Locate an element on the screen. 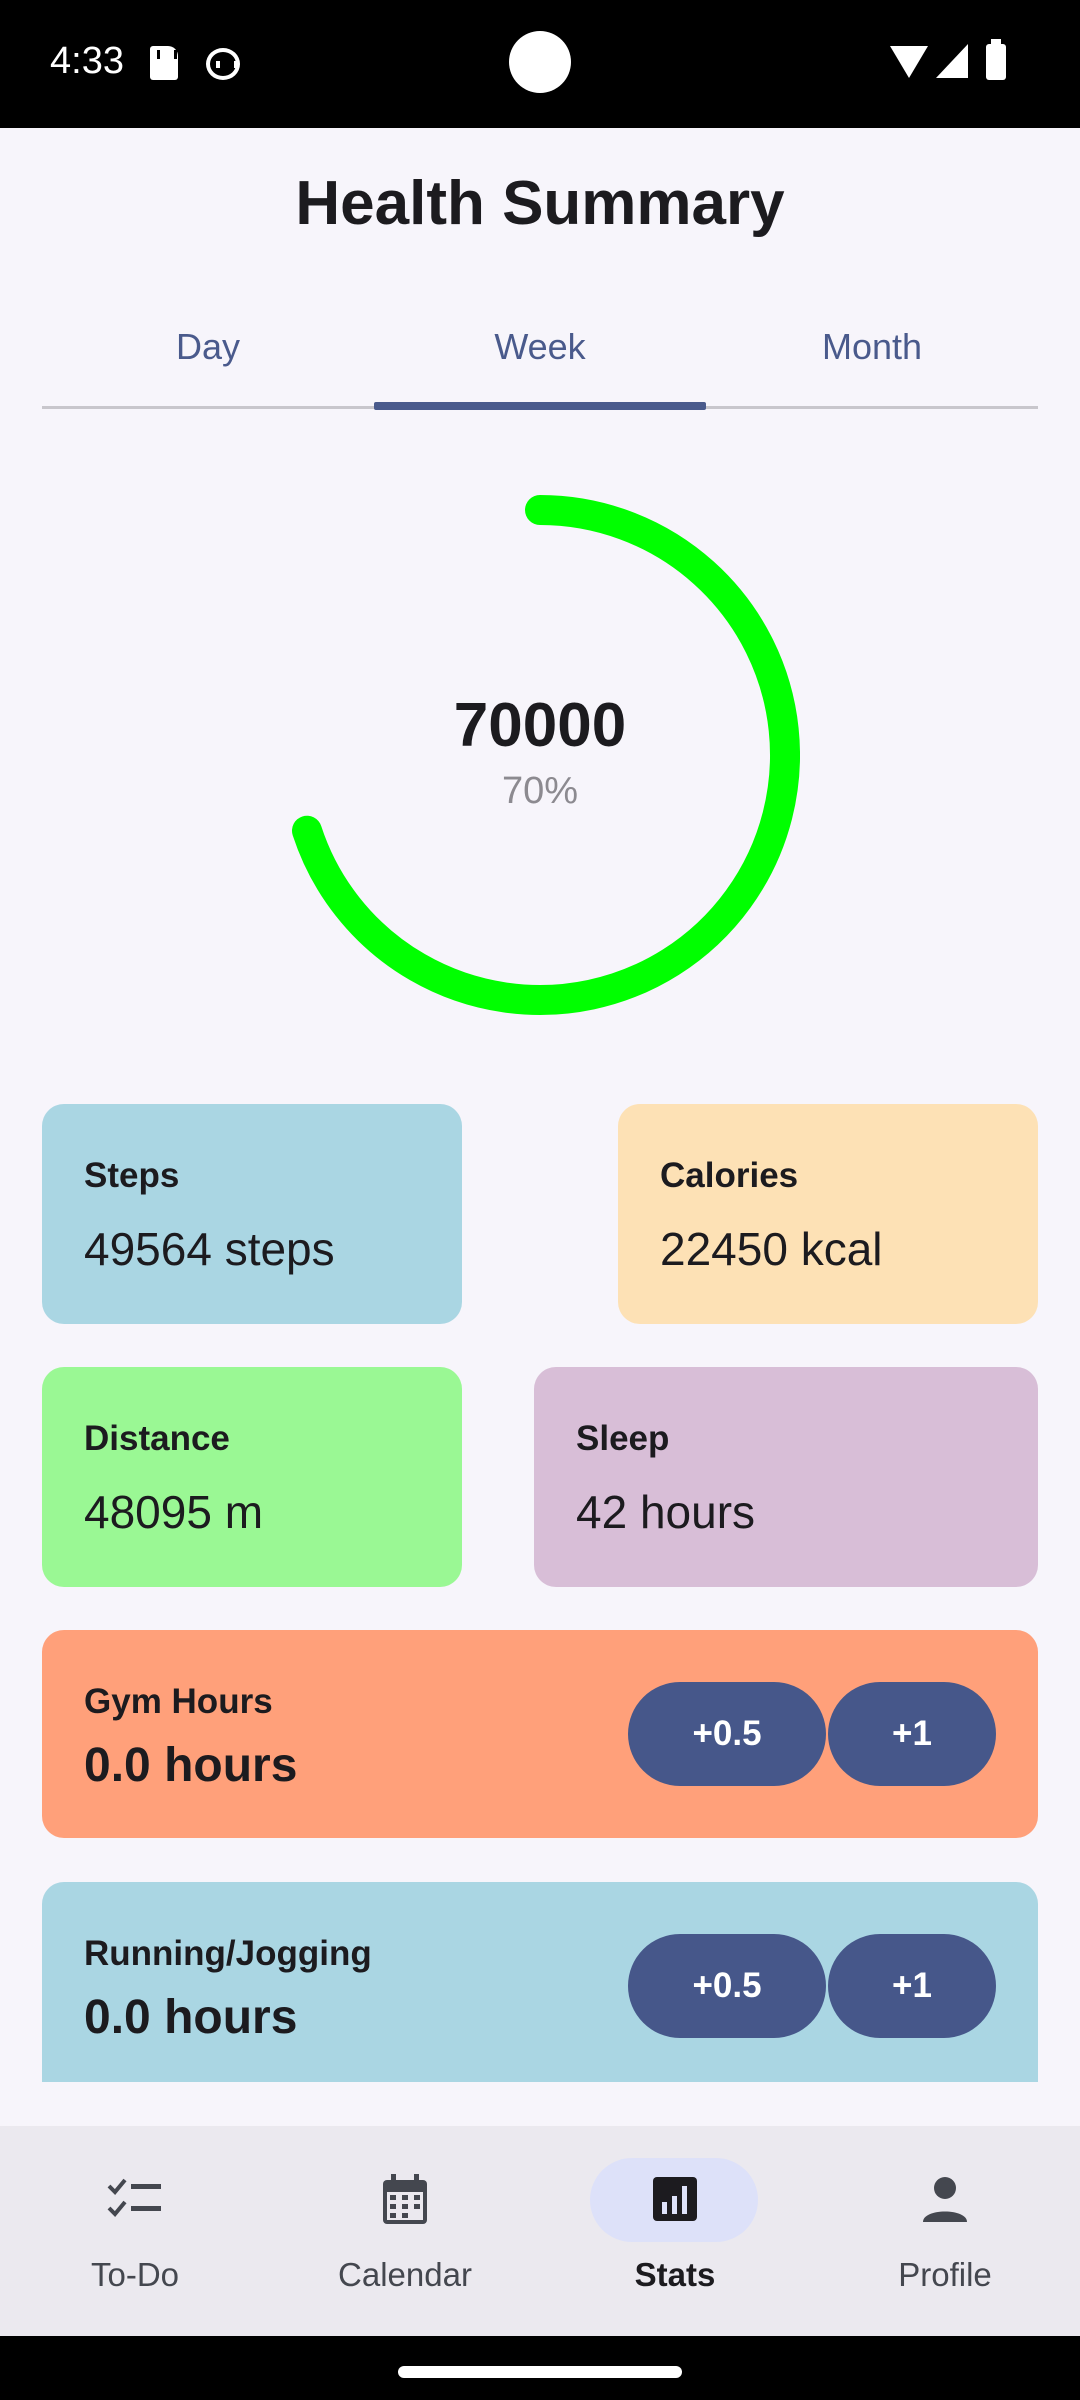  sleep-card: Sleep 42 hours is located at coordinates (786, 1477).